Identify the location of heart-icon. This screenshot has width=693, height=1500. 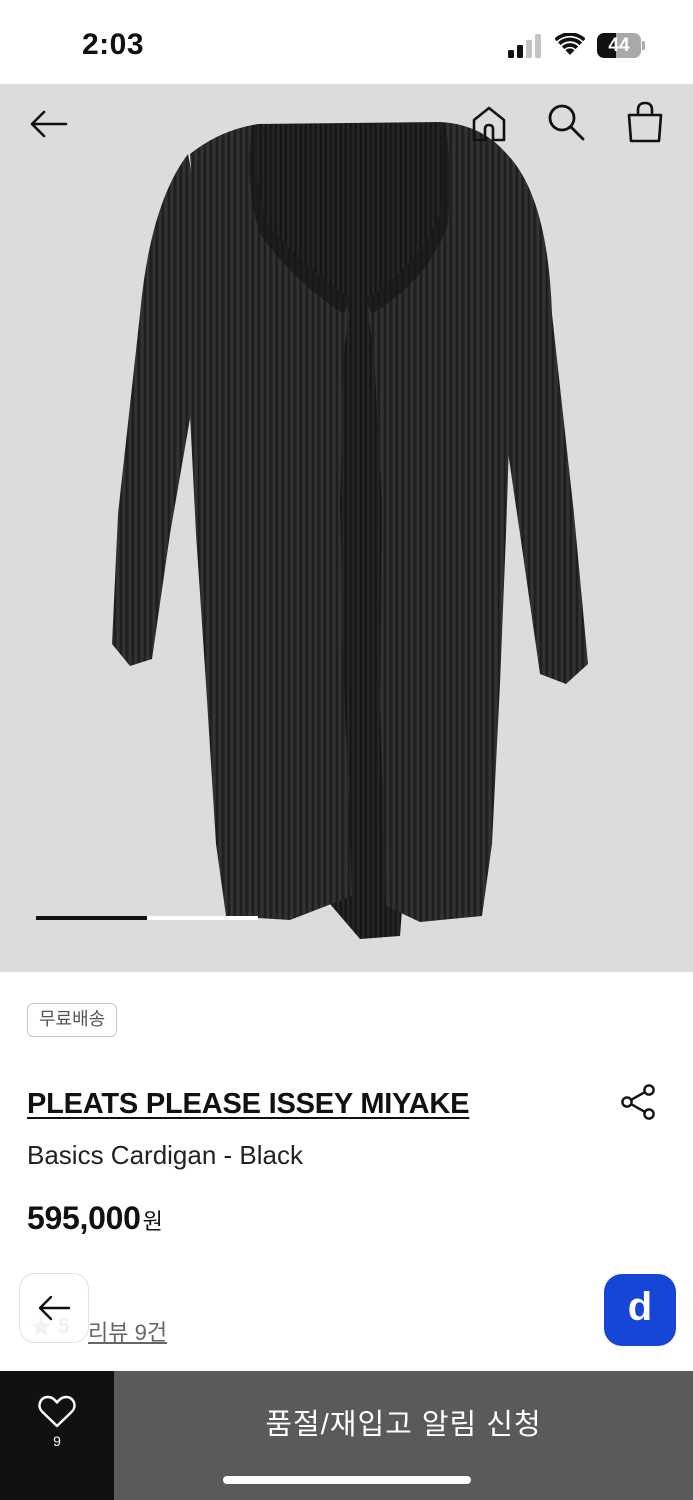
(57, 1411).